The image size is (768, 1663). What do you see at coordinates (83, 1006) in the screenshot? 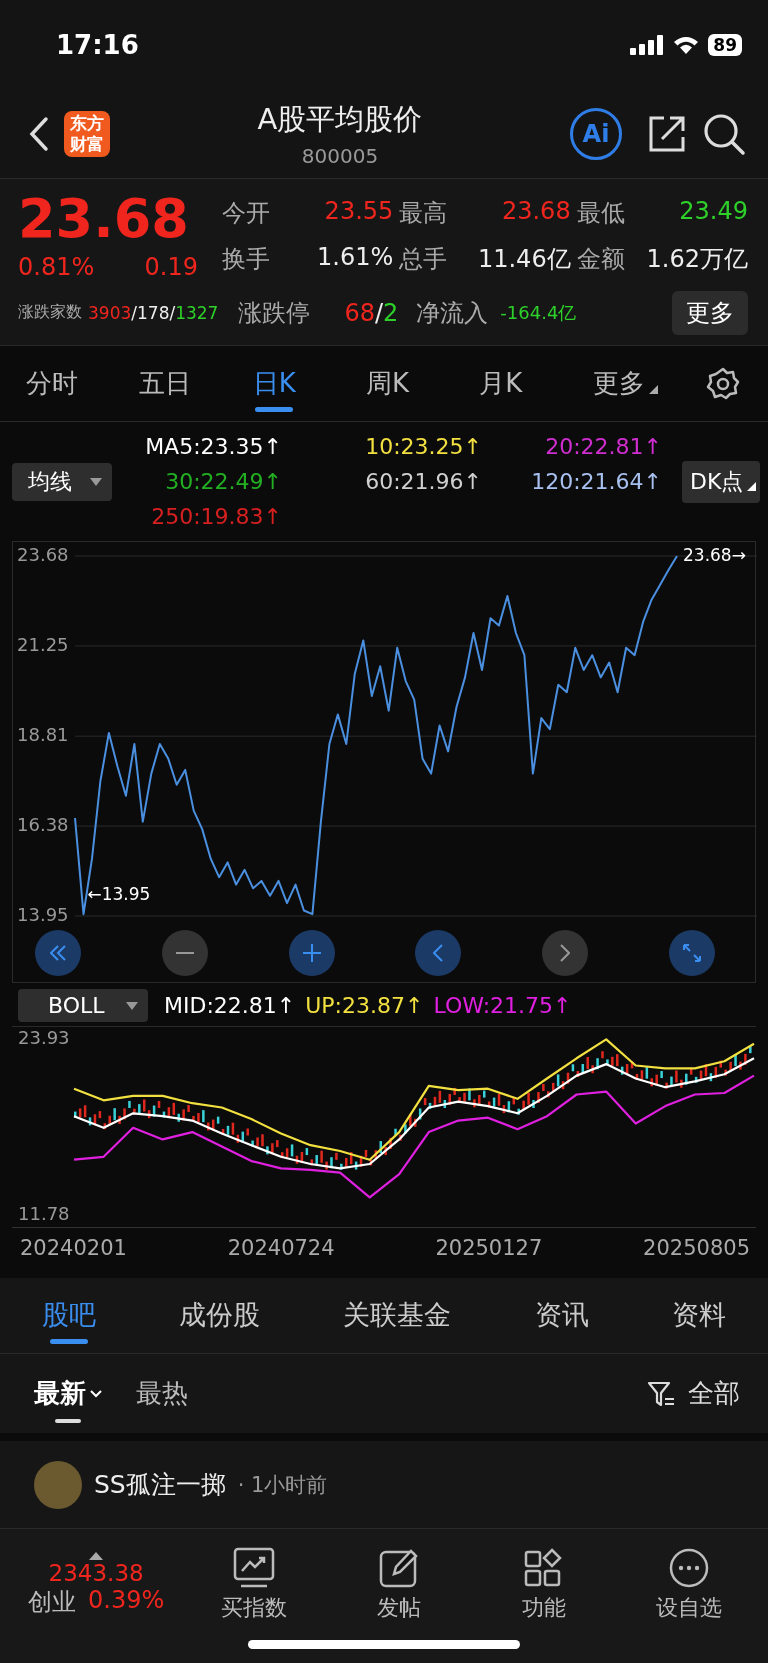
I see `indicator-dropdown: BOLL` at bounding box center [83, 1006].